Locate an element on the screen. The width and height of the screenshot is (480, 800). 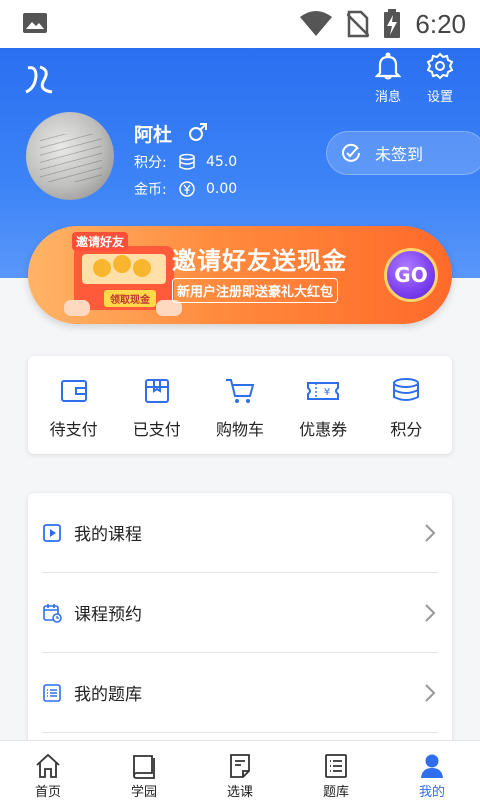
checkin-label: 未签到 is located at coordinates (399, 154).